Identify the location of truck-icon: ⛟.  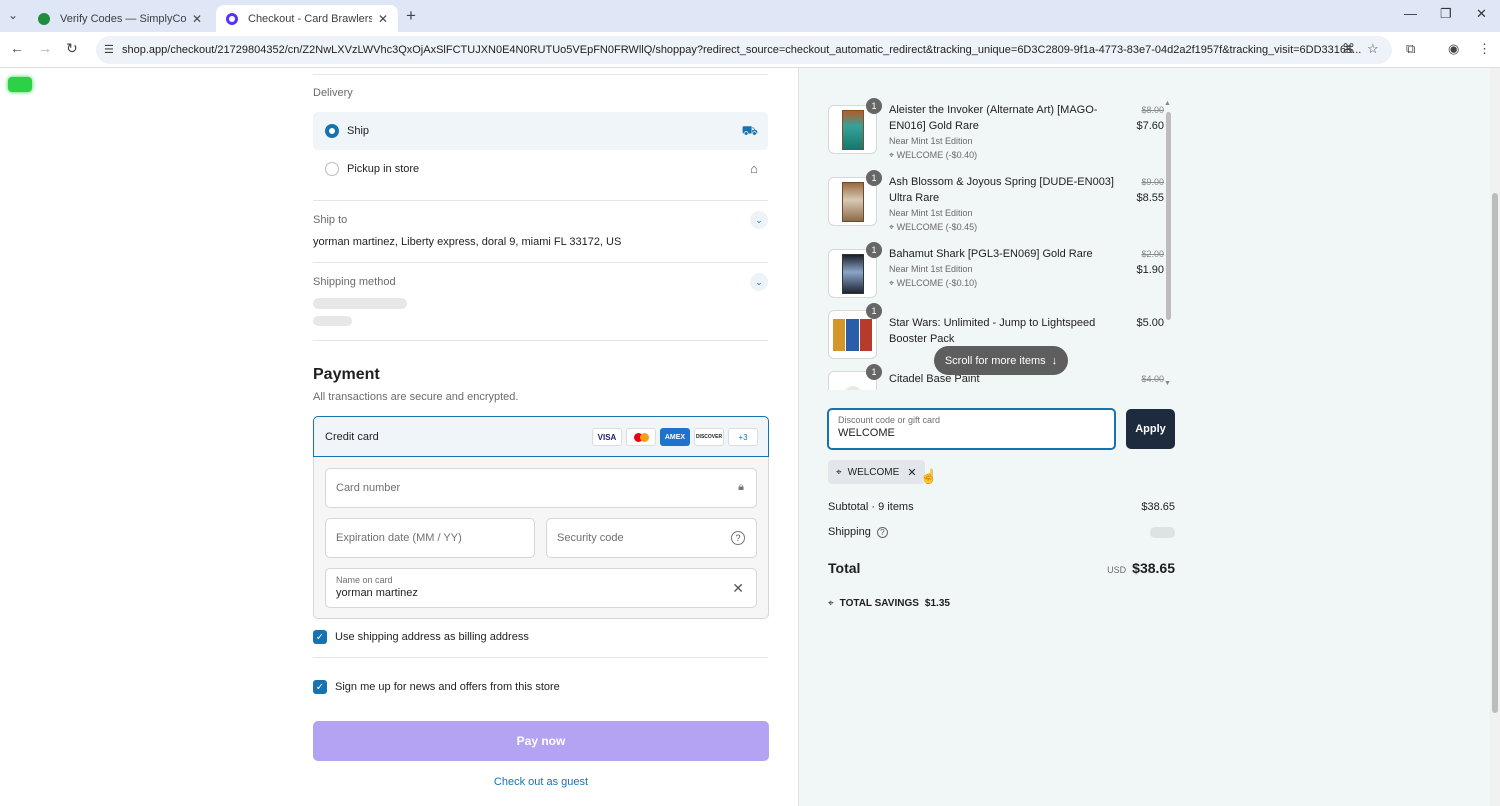
(749, 130).